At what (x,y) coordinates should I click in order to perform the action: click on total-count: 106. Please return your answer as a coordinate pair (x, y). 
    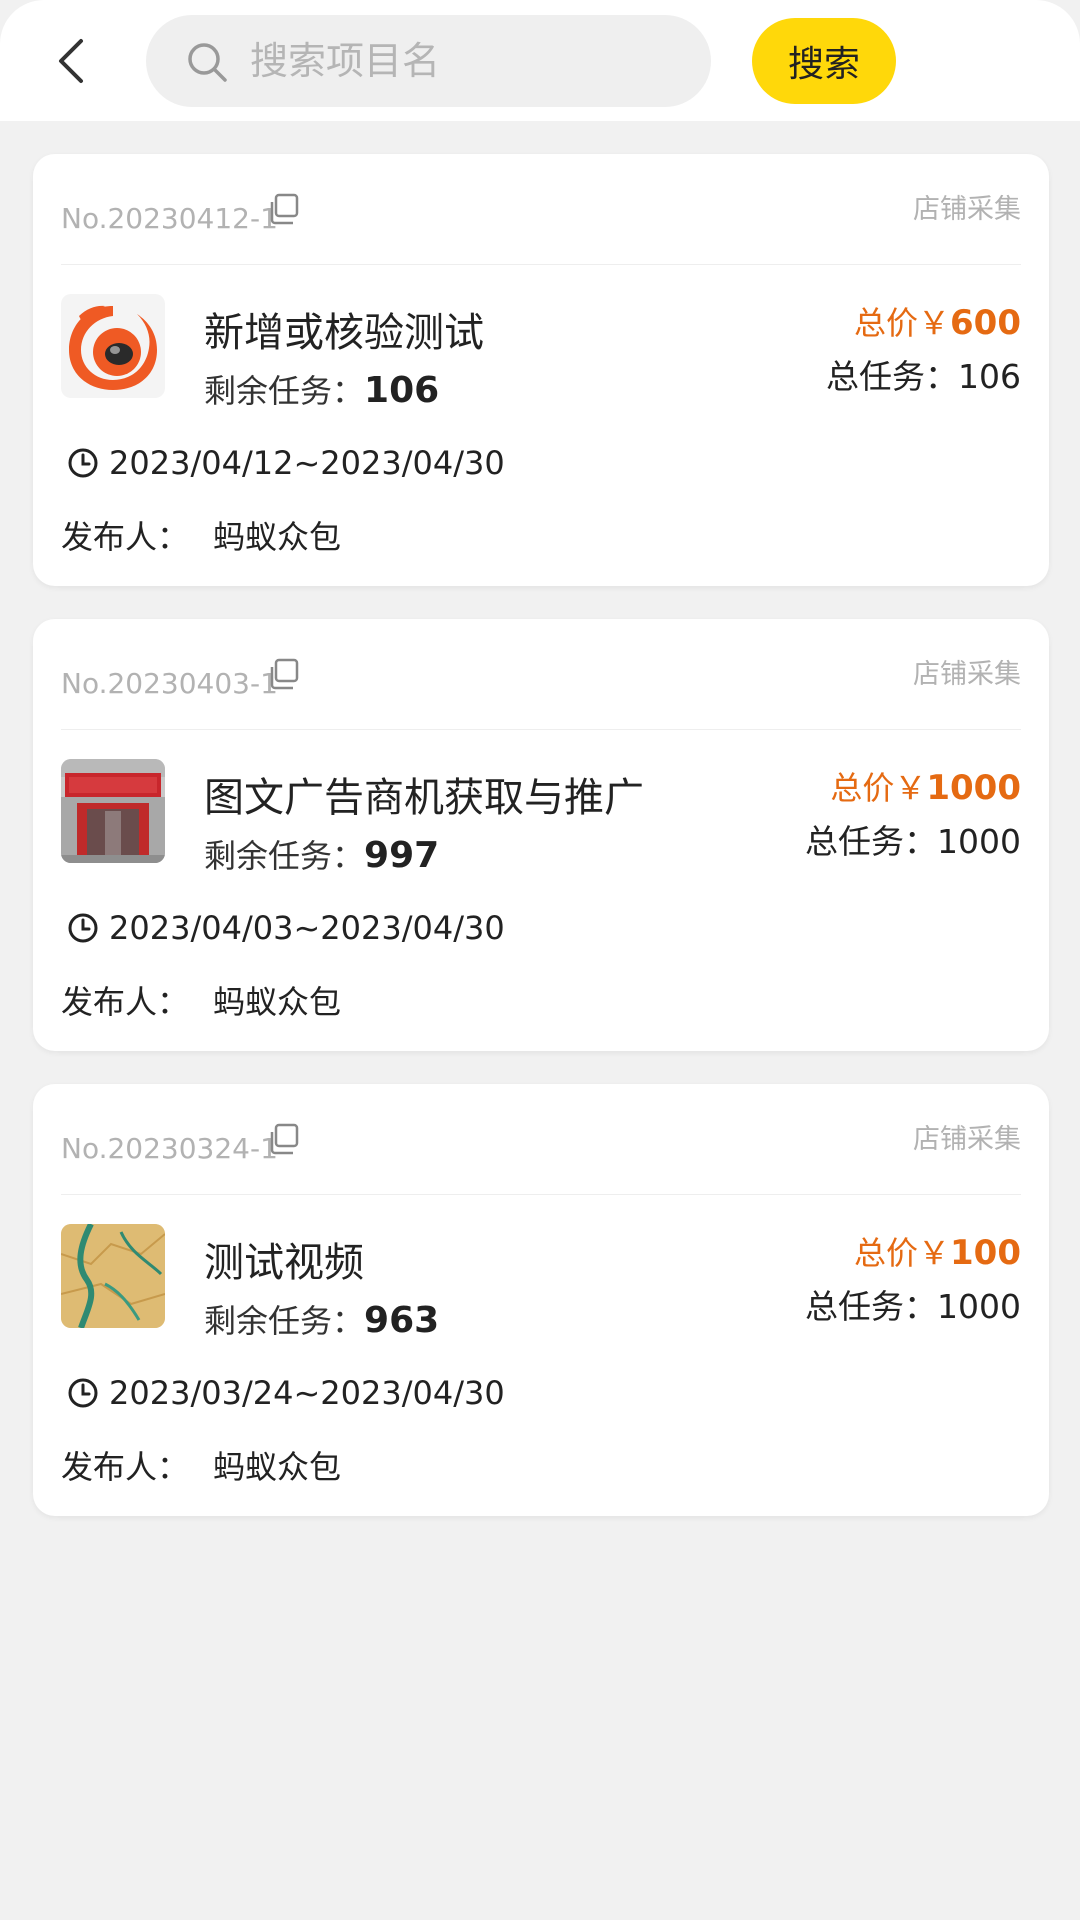
    Looking at the image, I should click on (989, 376).